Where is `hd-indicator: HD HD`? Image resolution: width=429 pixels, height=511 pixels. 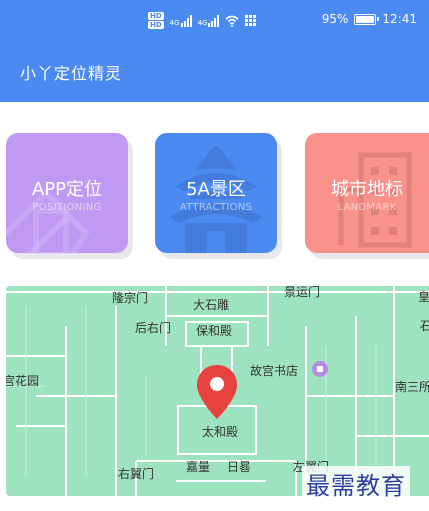
hd-indicator: HD HD is located at coordinates (156, 20).